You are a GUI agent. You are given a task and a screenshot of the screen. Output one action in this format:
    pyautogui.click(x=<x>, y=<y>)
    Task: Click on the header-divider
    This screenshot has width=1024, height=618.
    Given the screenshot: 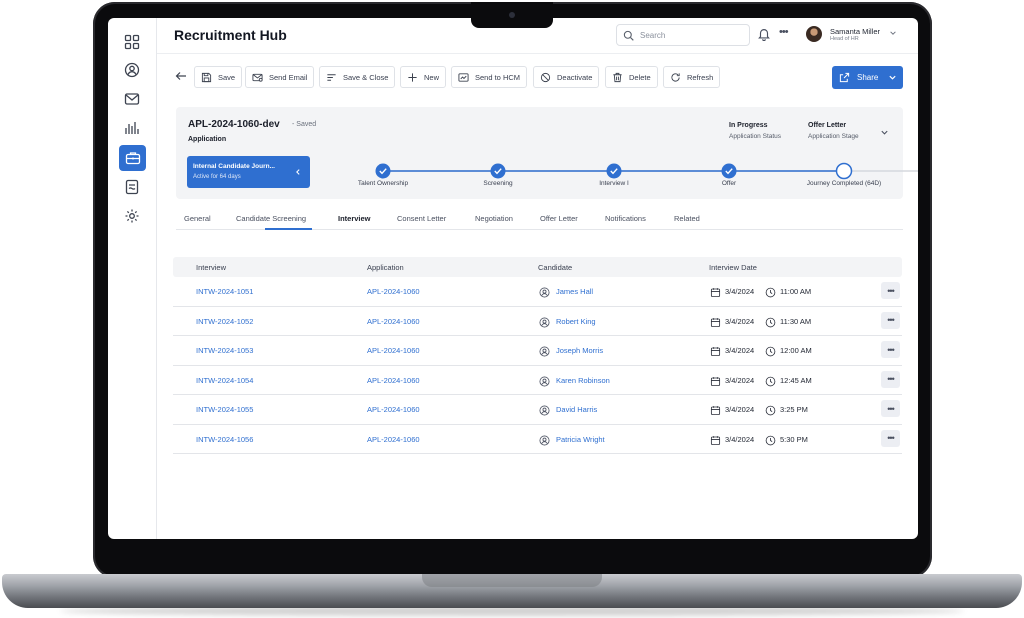 What is the action you would take?
    pyautogui.click(x=537, y=53)
    